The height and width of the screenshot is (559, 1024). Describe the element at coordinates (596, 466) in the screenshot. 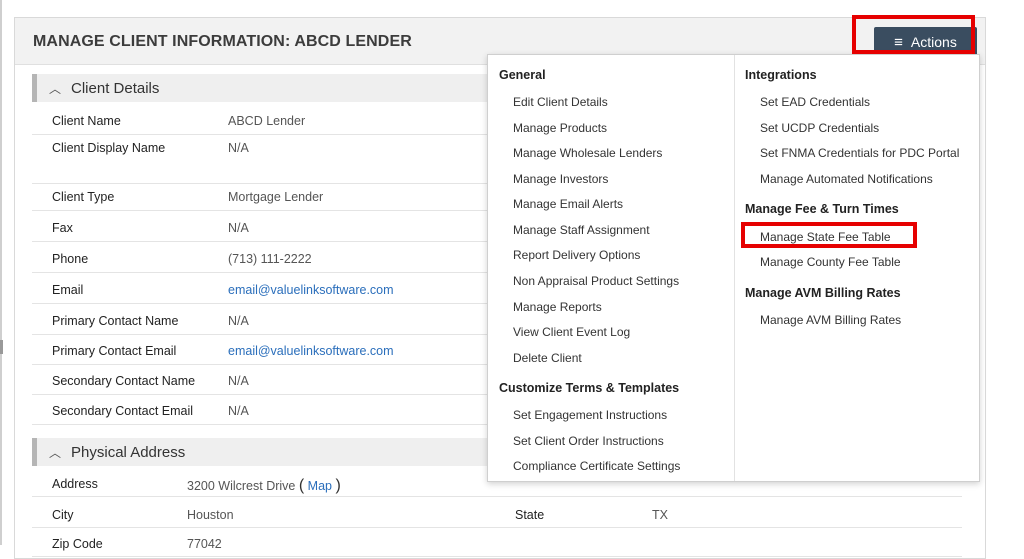

I see `menu-item-compliance-certificate-settings: Compliance Certificate Settings` at that location.